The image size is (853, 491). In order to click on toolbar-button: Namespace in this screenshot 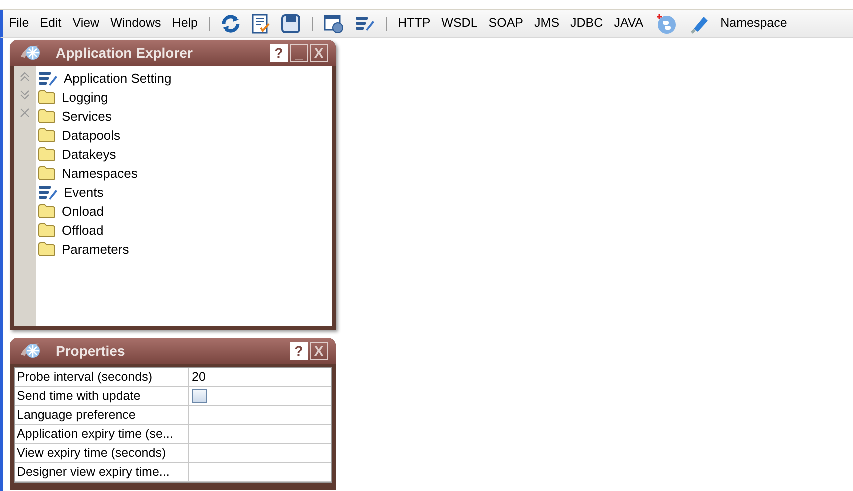, I will do `click(754, 23)`.